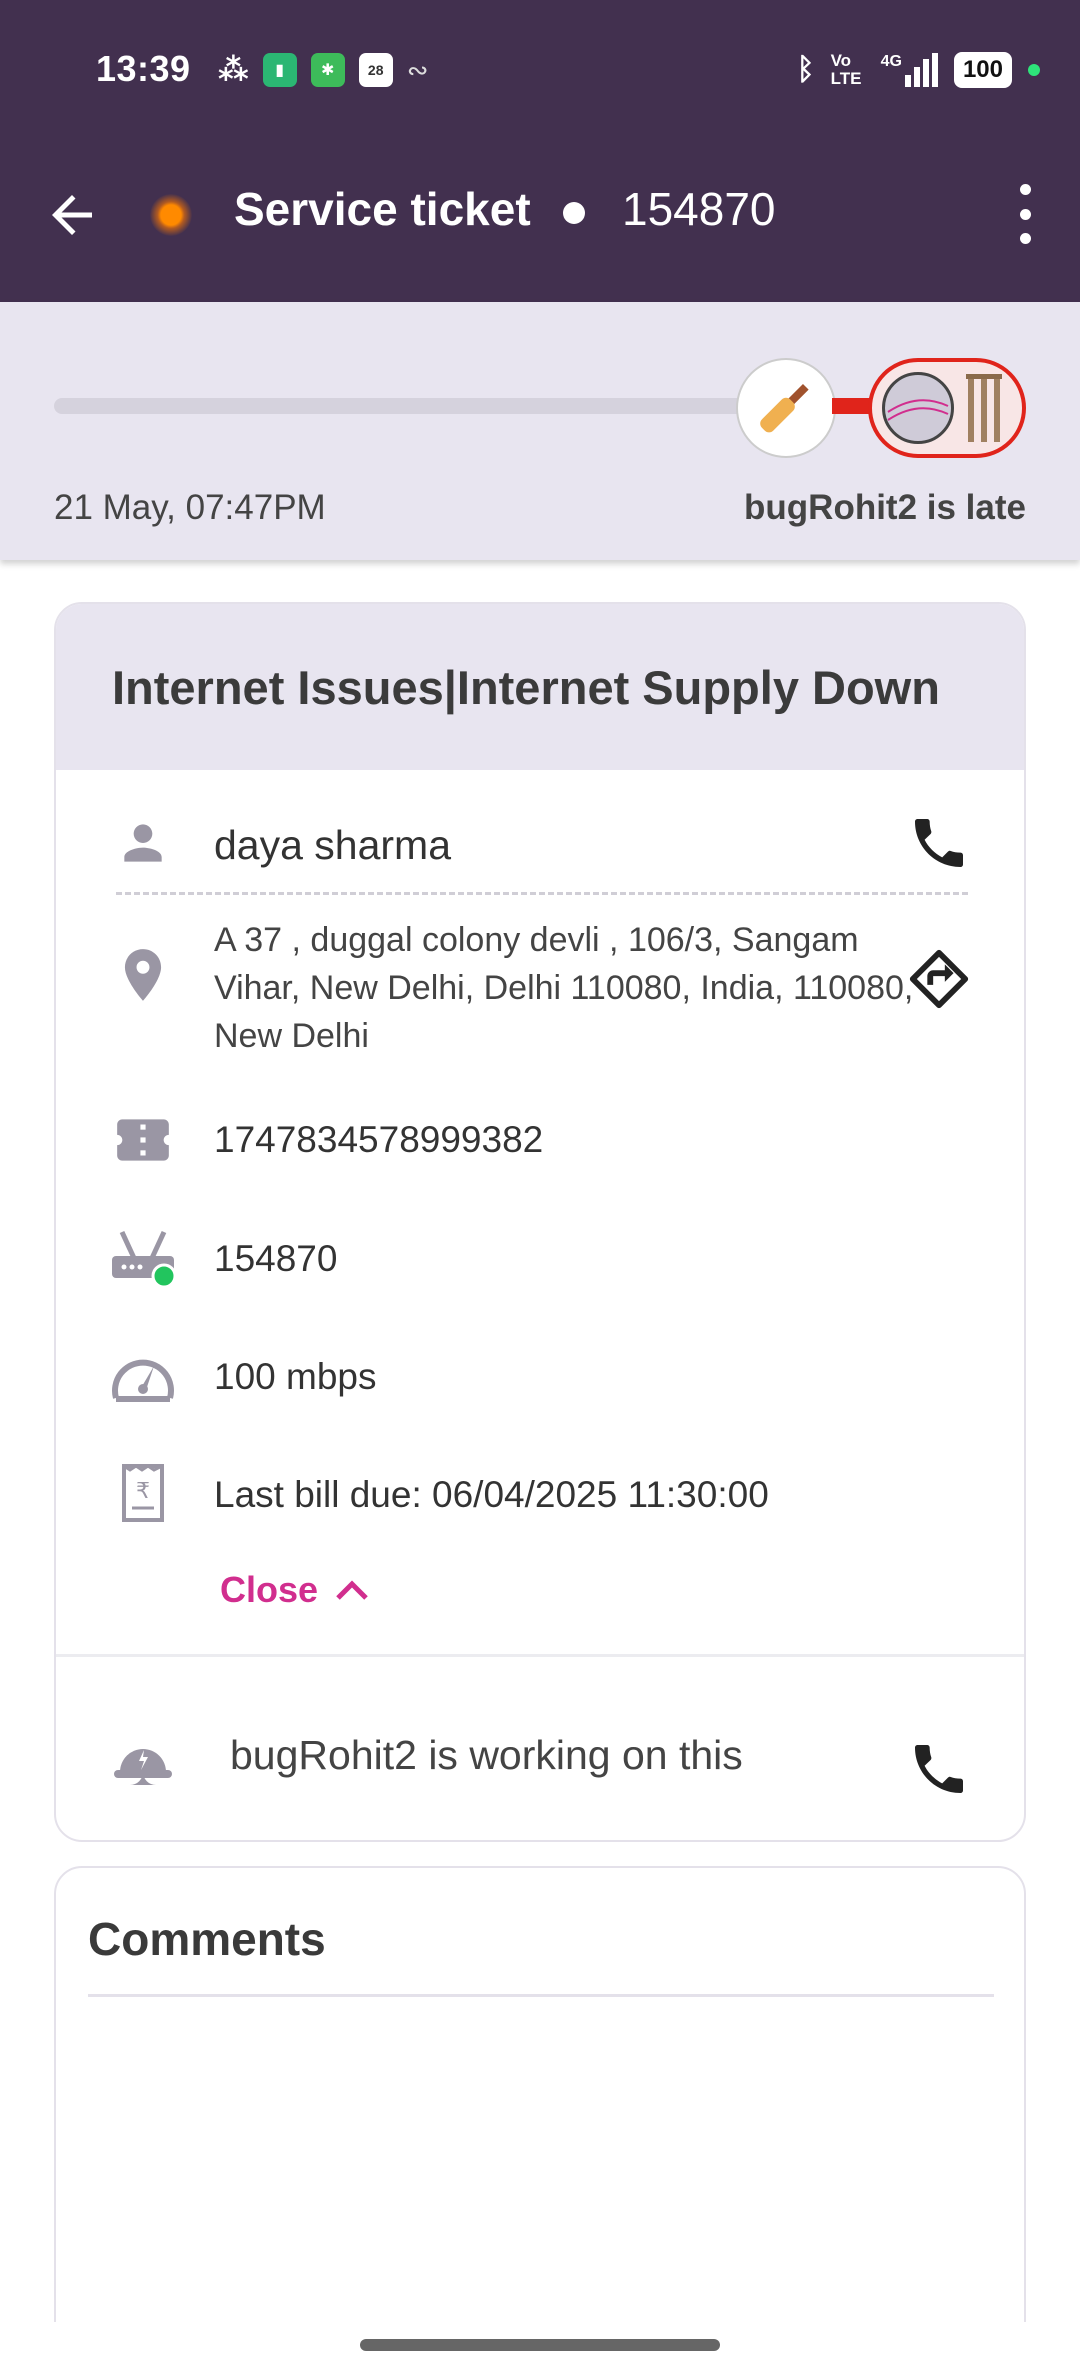 The image size is (1080, 2373). What do you see at coordinates (375, 70) in the screenshot?
I see `calendar-icon: 28` at bounding box center [375, 70].